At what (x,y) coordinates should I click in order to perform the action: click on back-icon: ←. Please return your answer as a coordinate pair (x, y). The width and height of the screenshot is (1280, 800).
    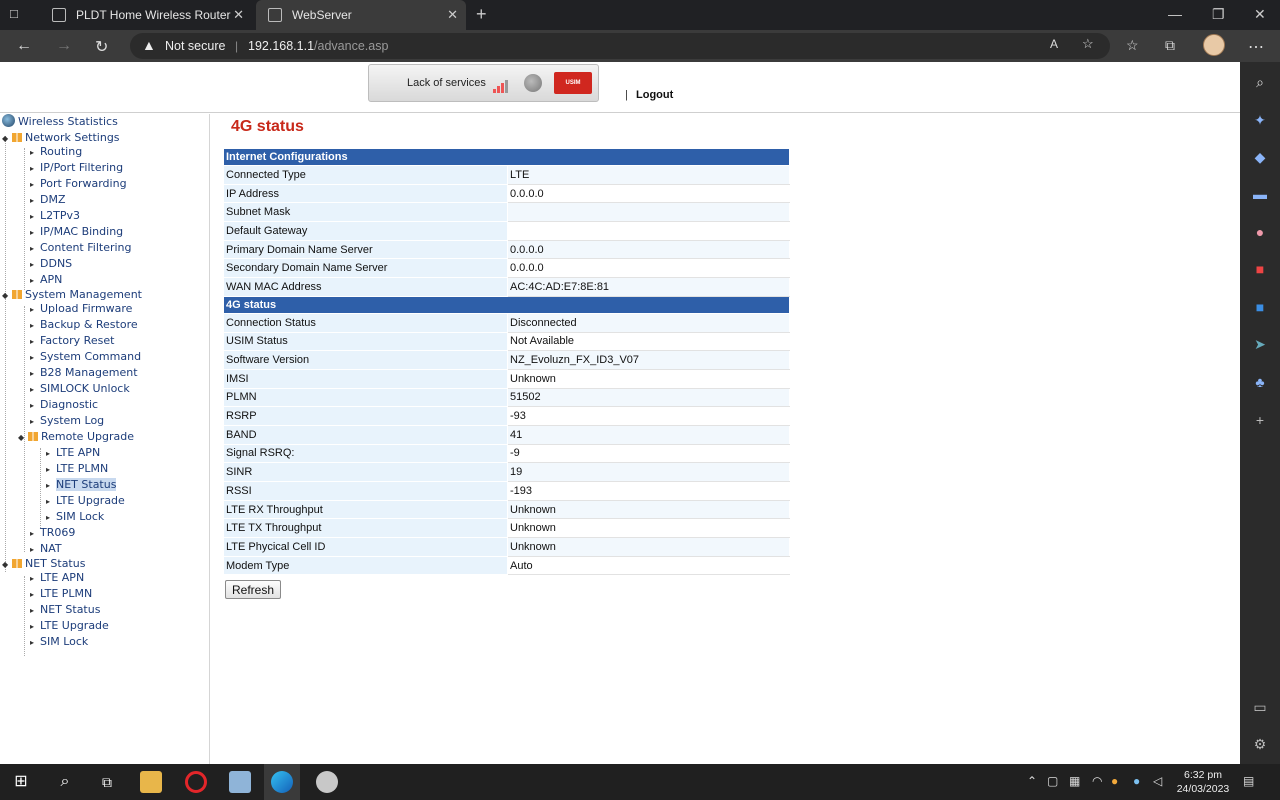
    Looking at the image, I should click on (24, 46).